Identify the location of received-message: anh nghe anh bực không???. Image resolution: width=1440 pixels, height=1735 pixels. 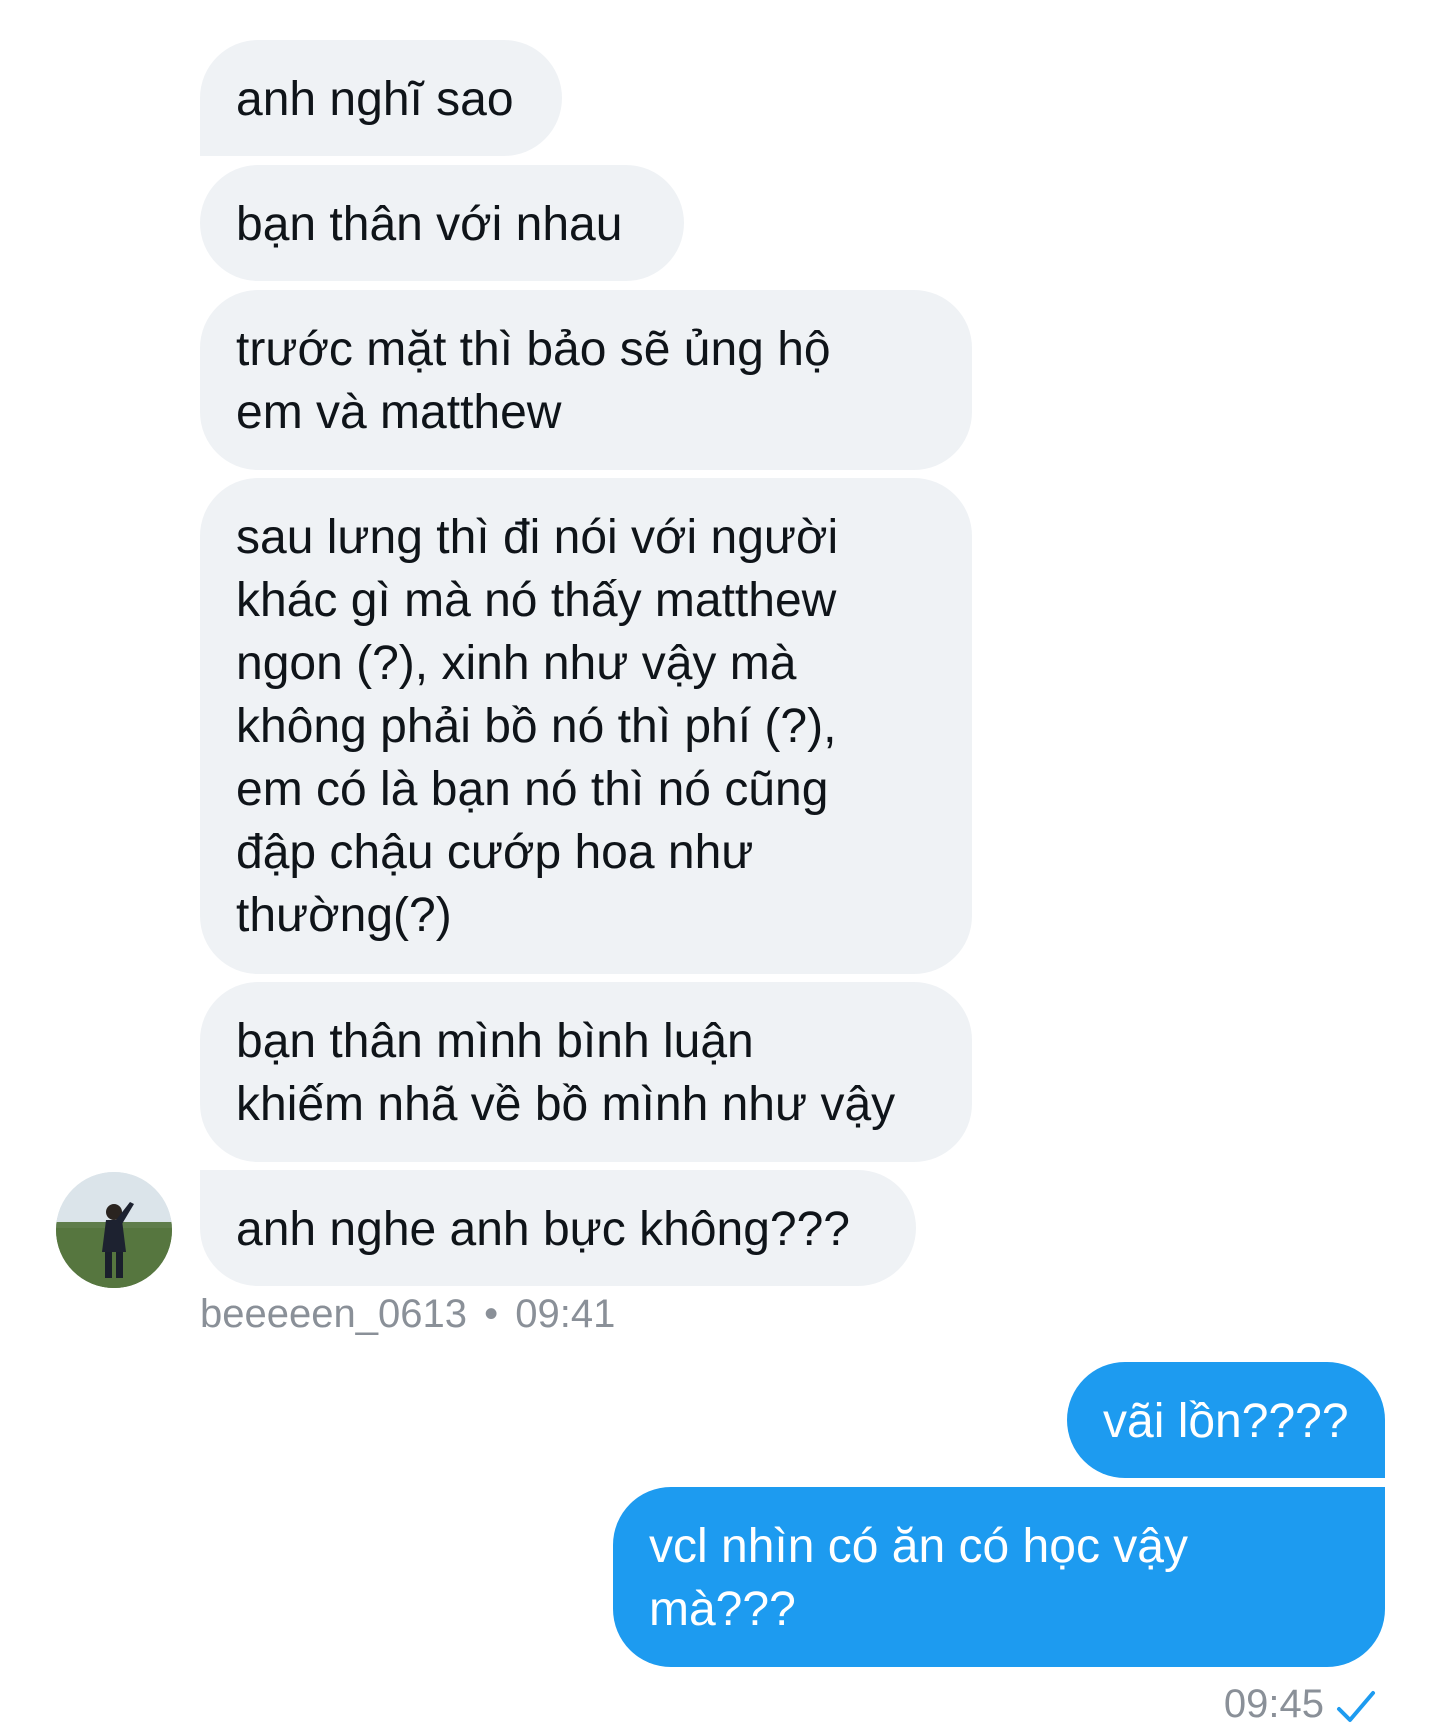
(558, 1228).